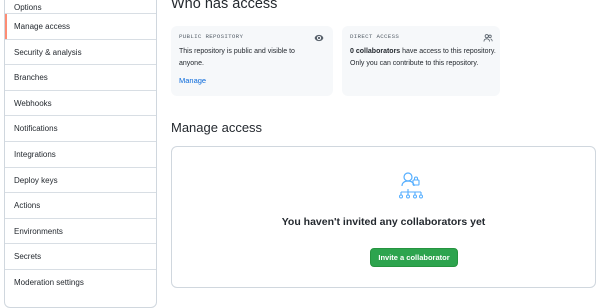 The image size is (600, 308). Describe the element at coordinates (80, 257) in the screenshot. I see `sidebar-item-secrets: Secrets` at that location.